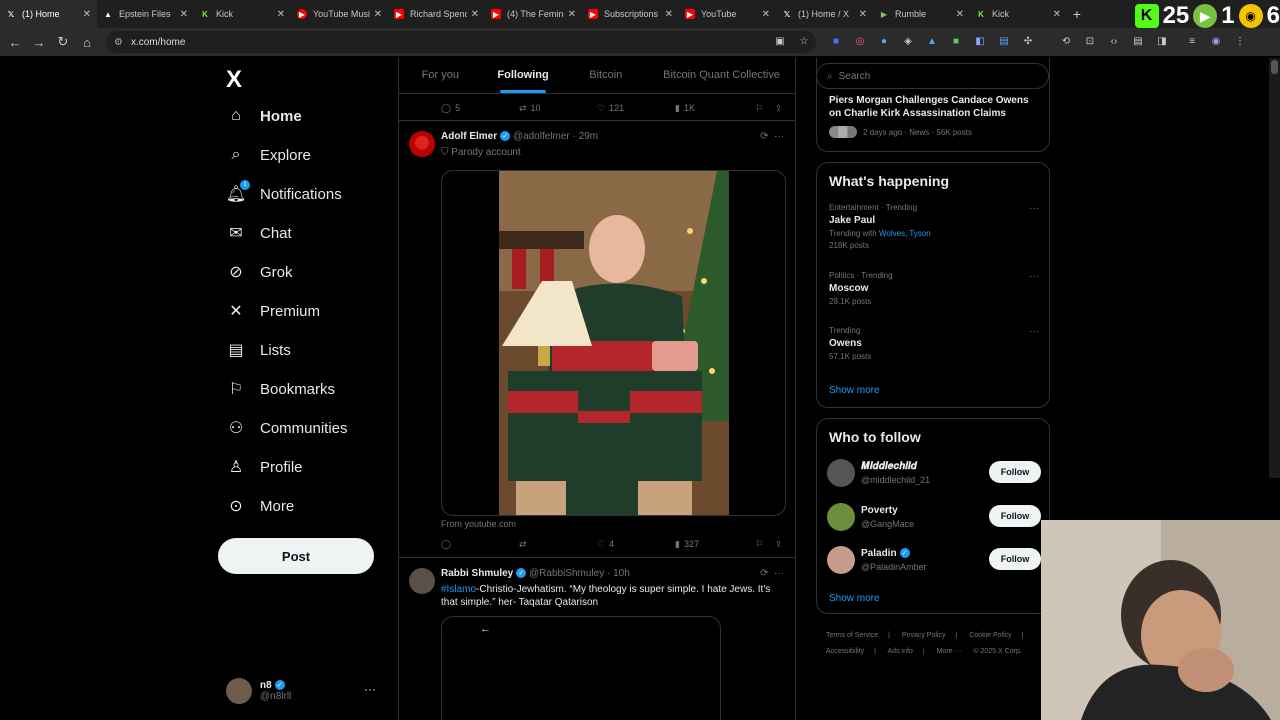  I want to click on cast-icon: ▣, so click(780, 41).